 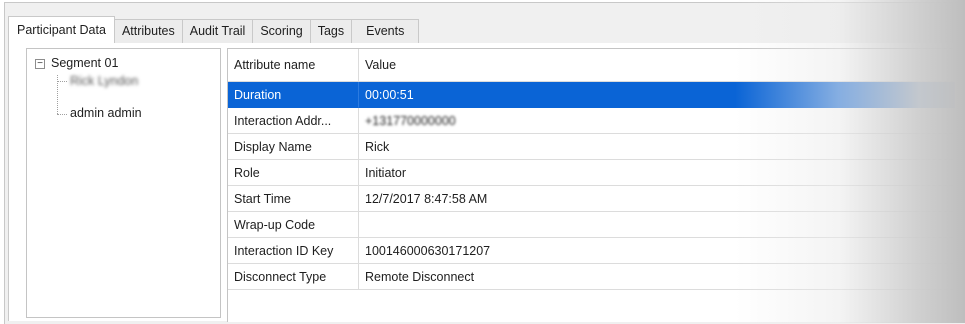 I want to click on table-row: Interaction ID Key 100146000630171207, so click(x=591, y=251).